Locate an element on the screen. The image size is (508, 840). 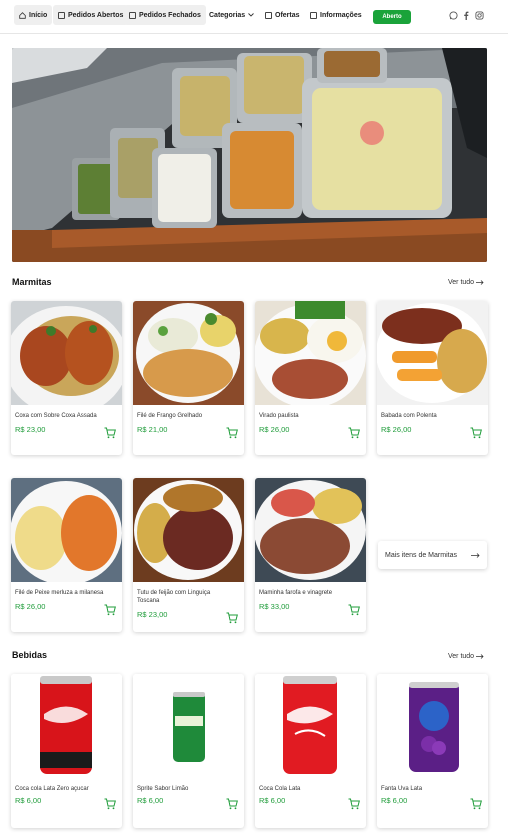
nav-ofertas: Ofertas is located at coordinates (282, 15).